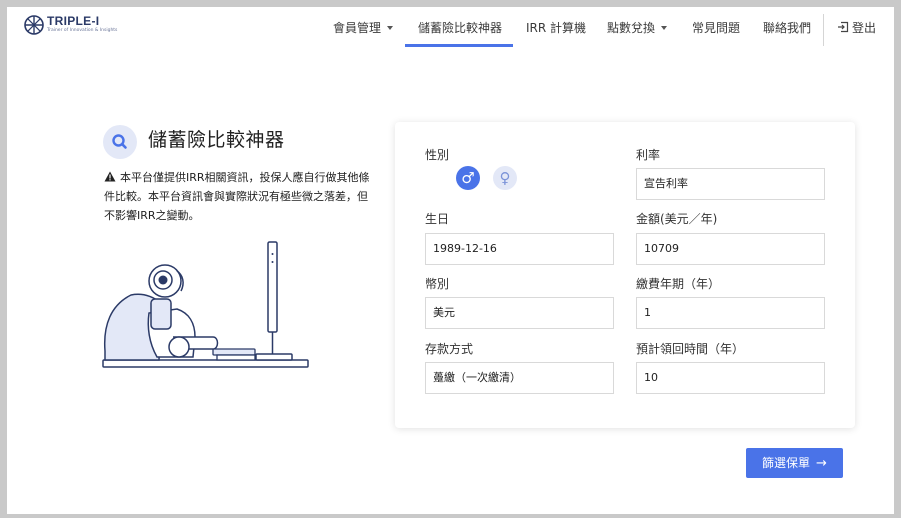 This screenshot has width=901, height=518. I want to click on pay-years-label: 繳費年期（年）, so click(678, 284).